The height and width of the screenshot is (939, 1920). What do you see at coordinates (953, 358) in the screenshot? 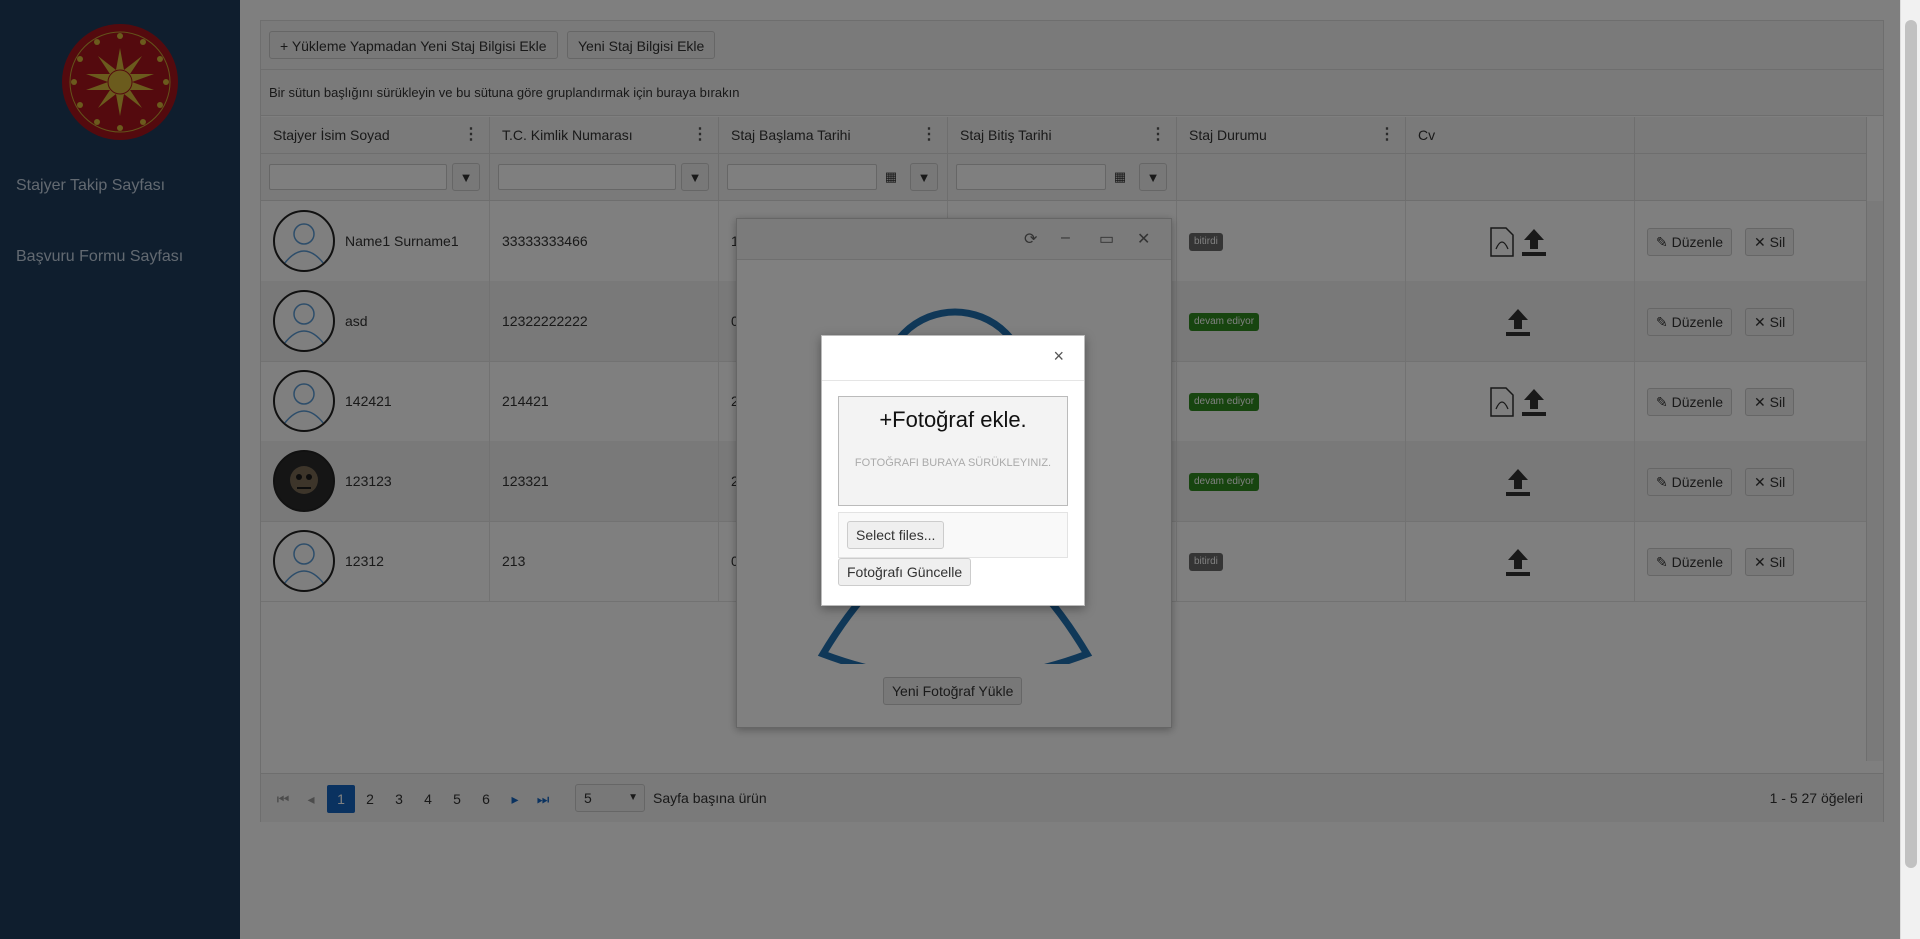
I see `modal-header: ×` at bounding box center [953, 358].